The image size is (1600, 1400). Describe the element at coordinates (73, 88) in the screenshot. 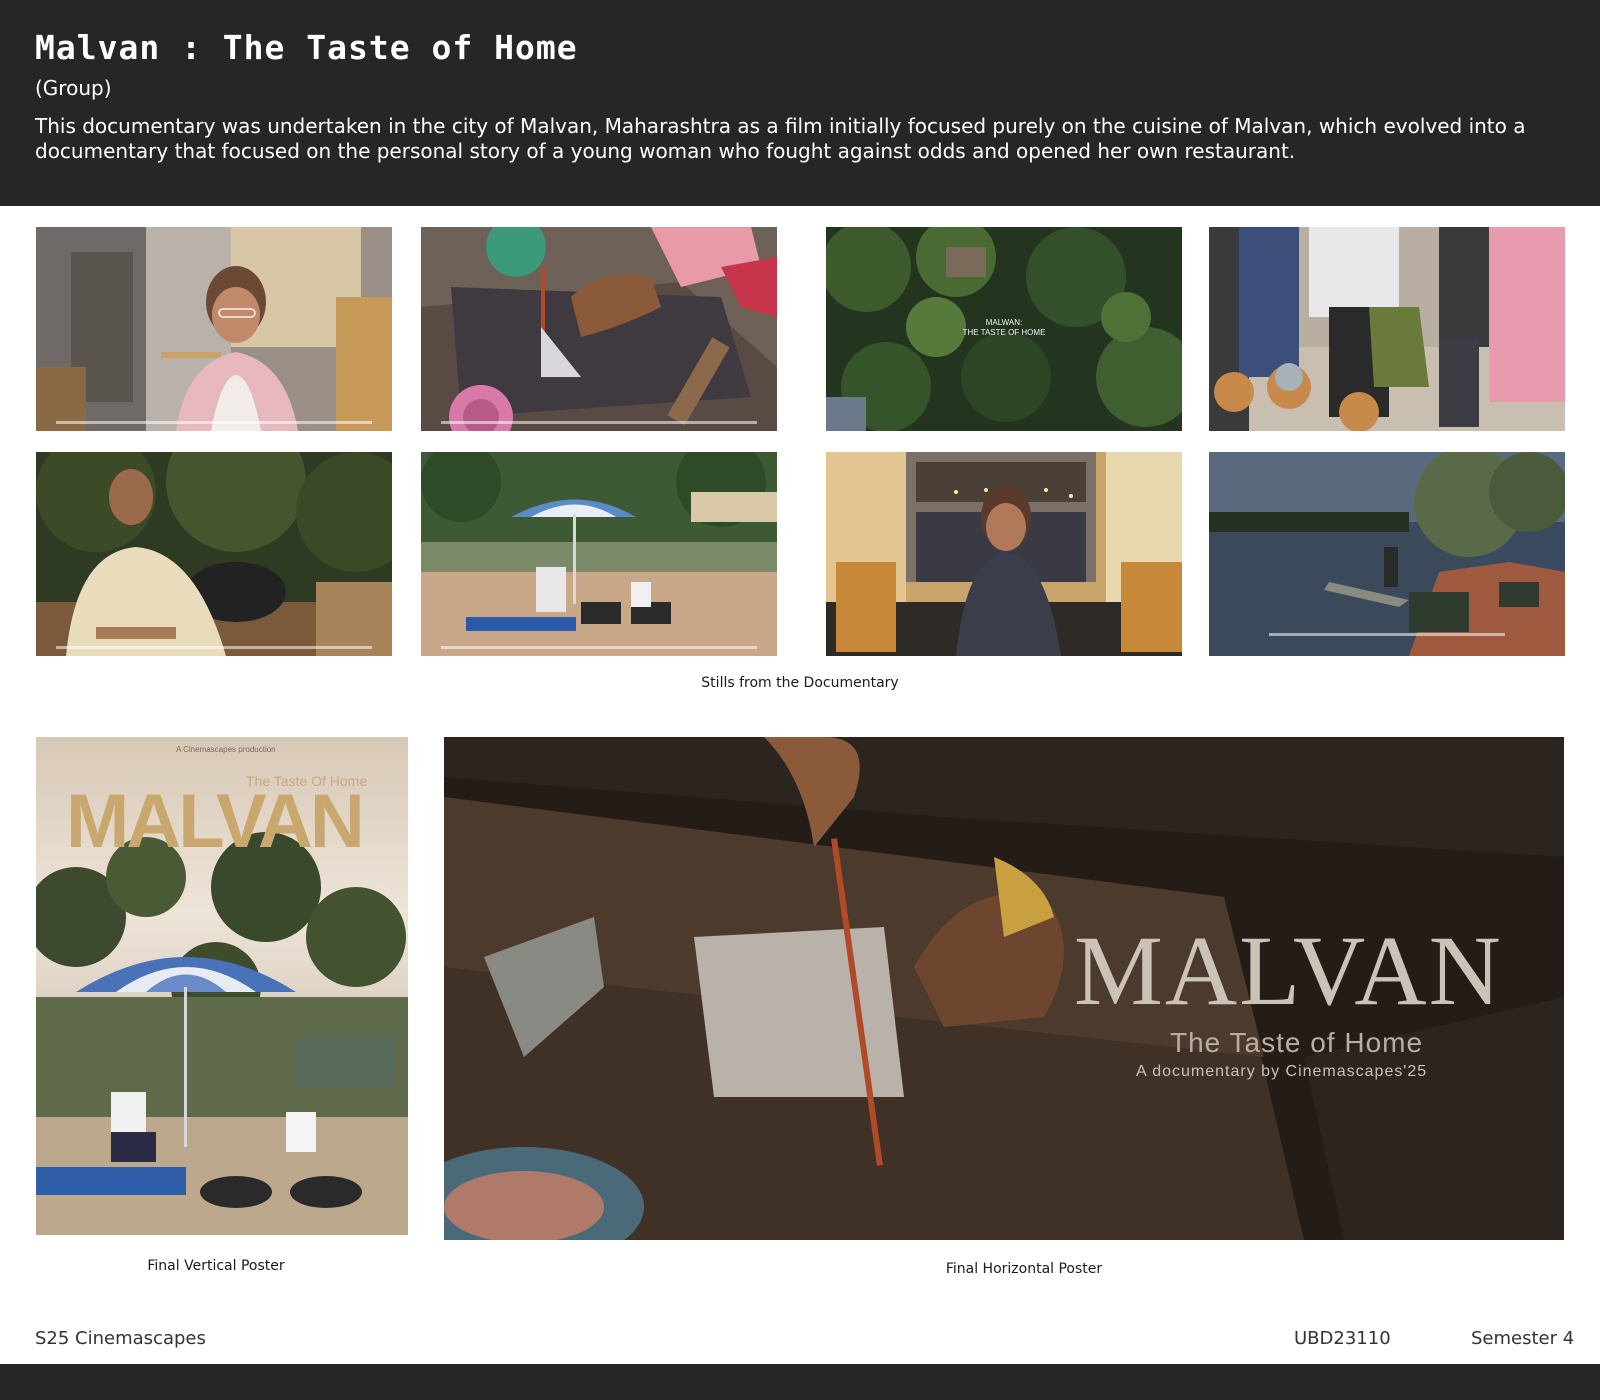

I see `page-subtitle: (Group)` at that location.